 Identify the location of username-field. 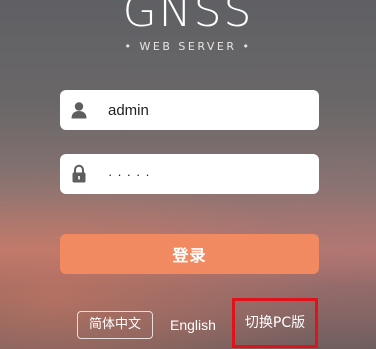
(189, 110).